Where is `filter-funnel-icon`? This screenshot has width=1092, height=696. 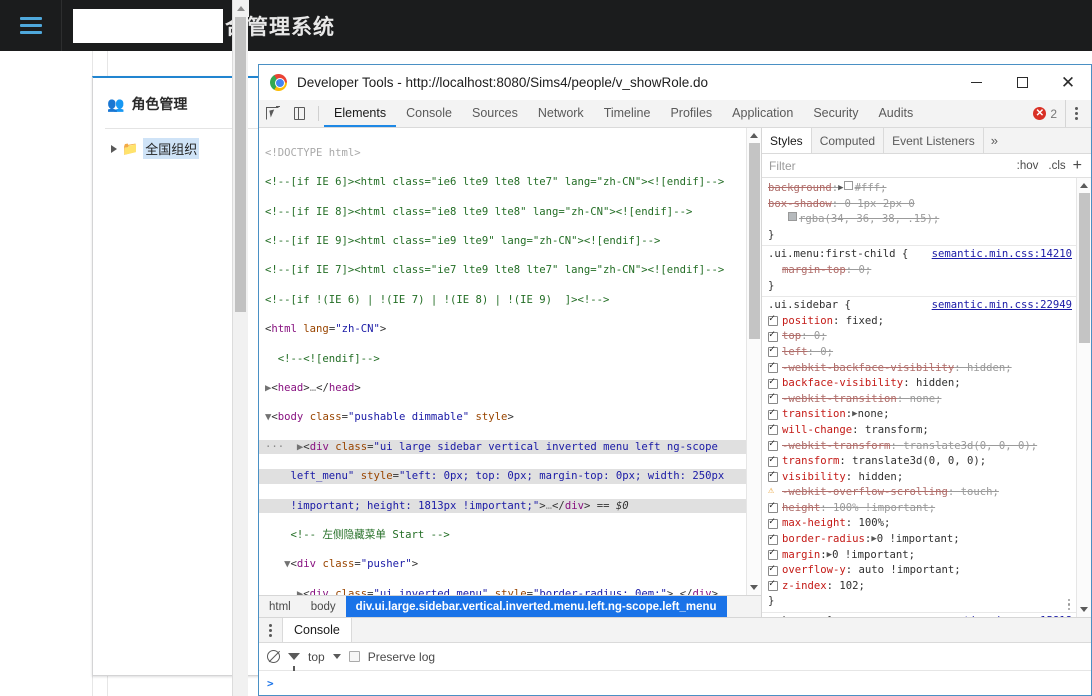
filter-funnel-icon is located at coordinates (294, 662).